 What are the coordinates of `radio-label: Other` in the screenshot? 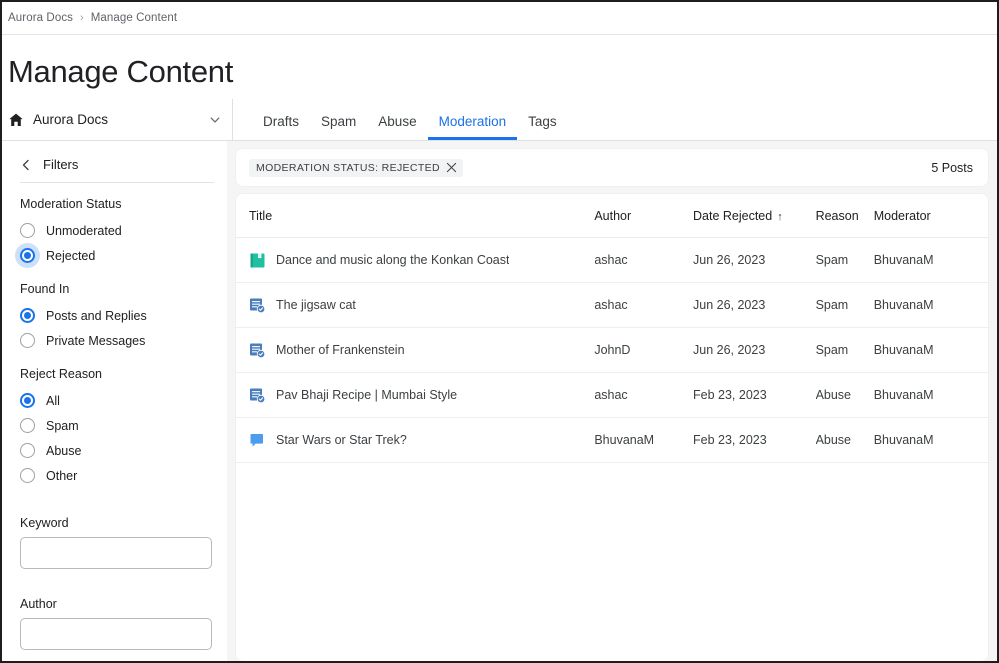 It's located at (62, 475).